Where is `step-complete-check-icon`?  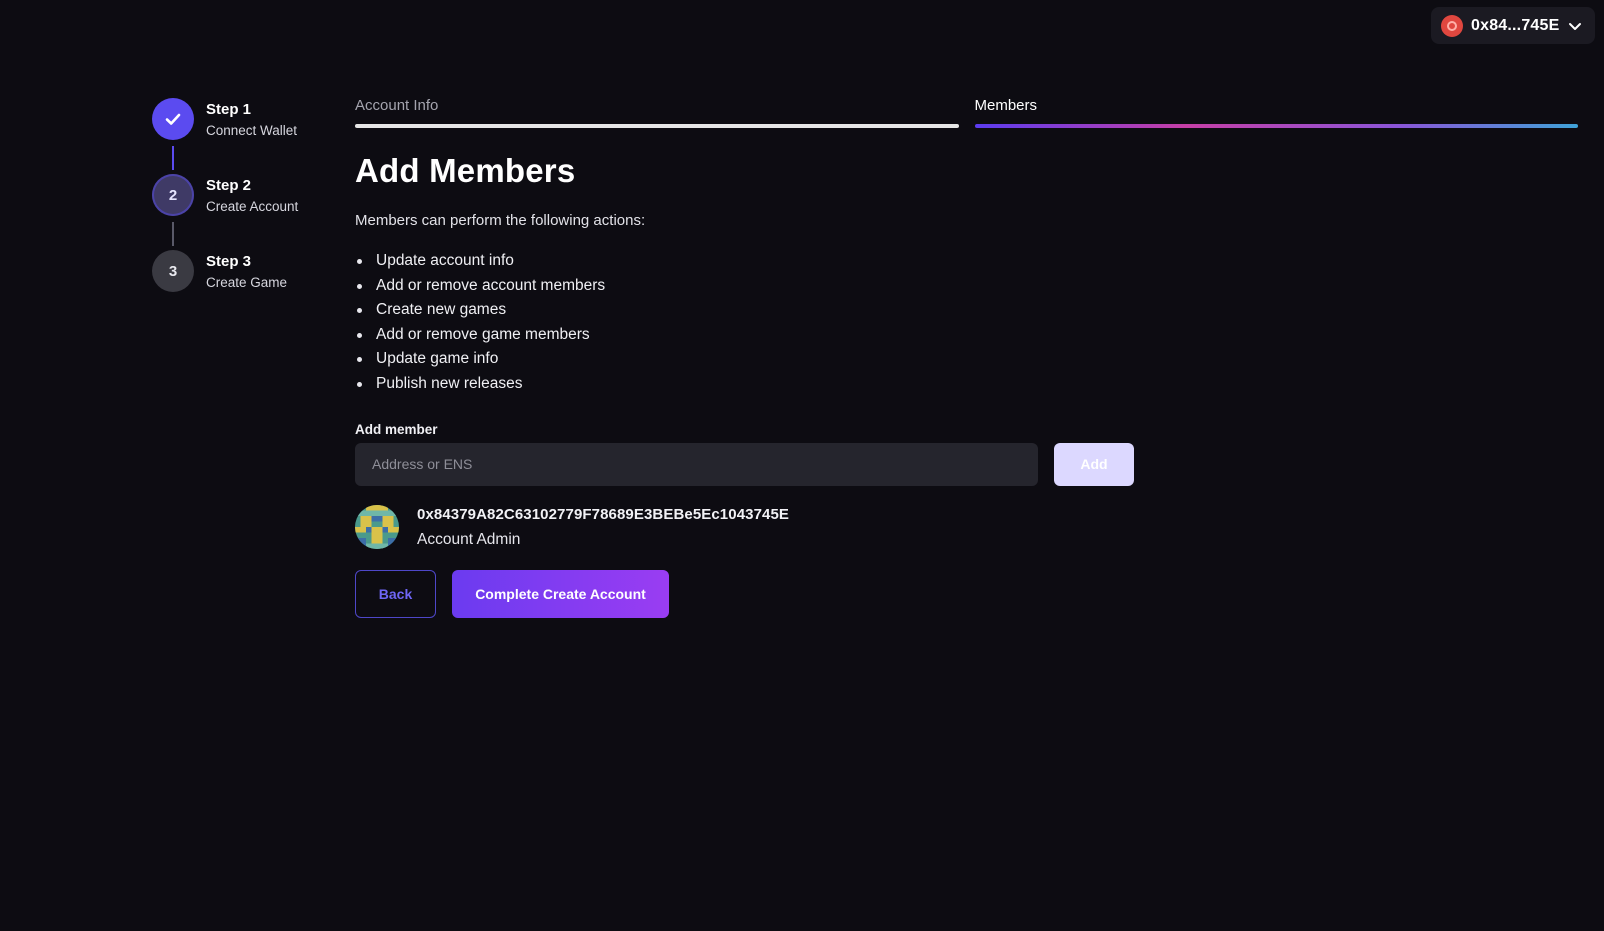
step-complete-check-icon is located at coordinates (173, 119).